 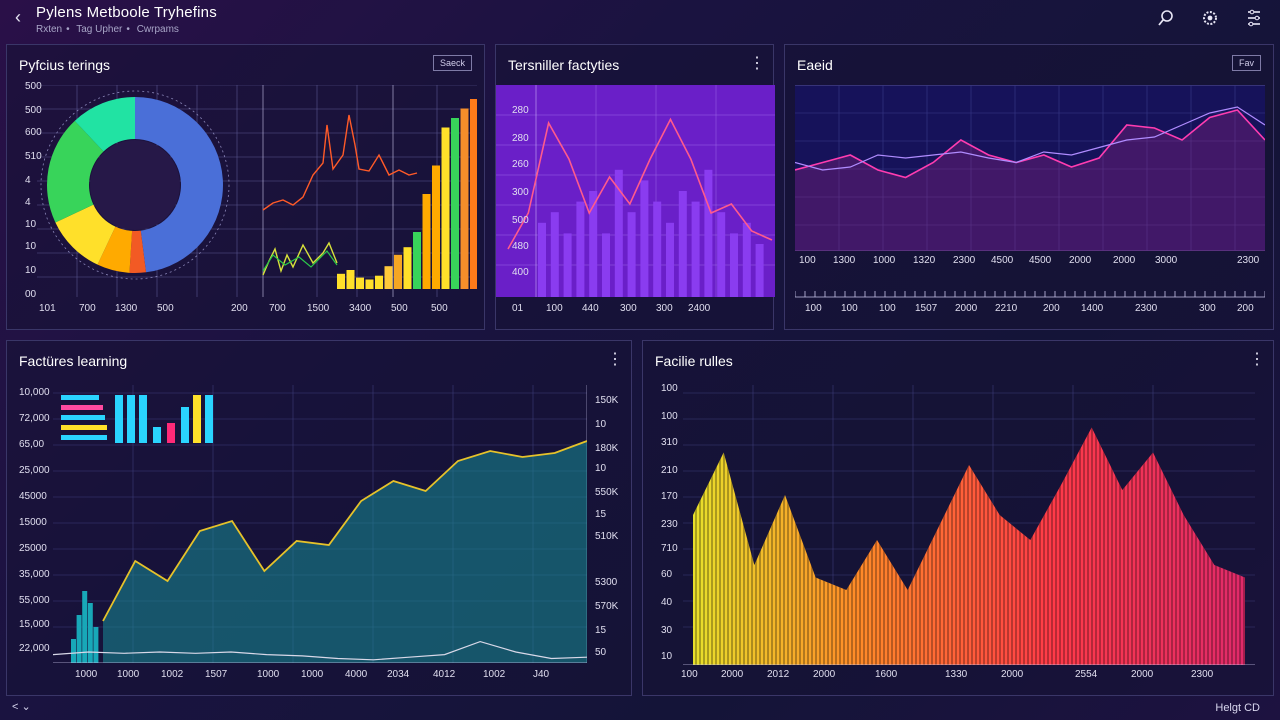 I want to click on series-area-stripes, so click(x=969, y=546).